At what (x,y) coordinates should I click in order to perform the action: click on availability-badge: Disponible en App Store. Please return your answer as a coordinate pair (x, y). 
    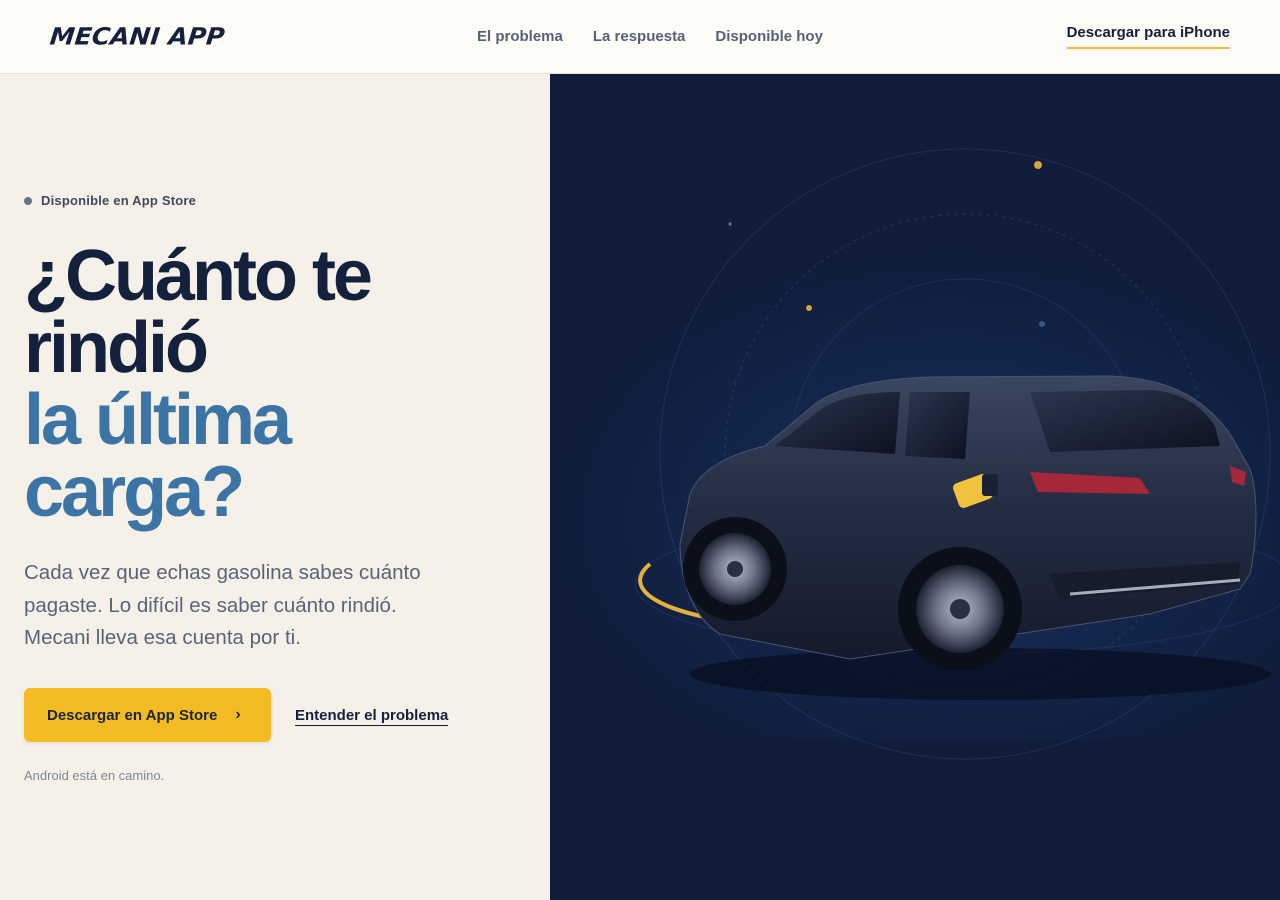
    Looking at the image, I should click on (110, 200).